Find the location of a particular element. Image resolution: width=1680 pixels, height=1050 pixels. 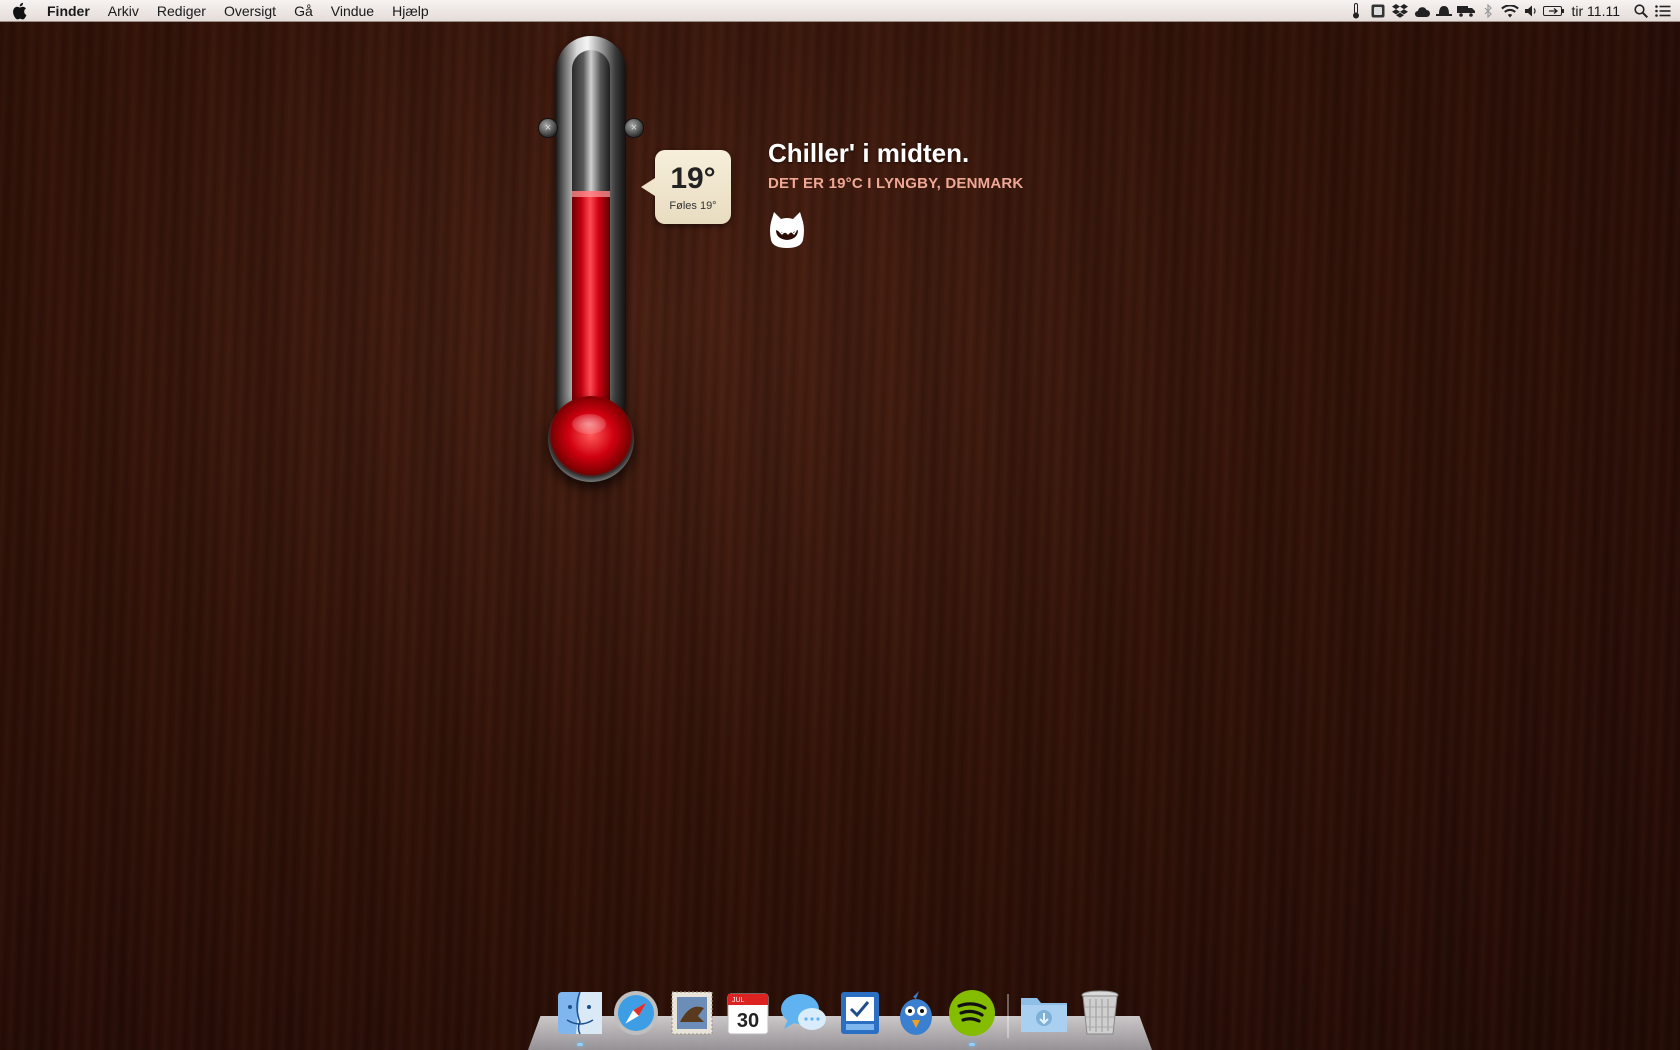

weather-headline: Chiller' i midten. is located at coordinates (869, 153).